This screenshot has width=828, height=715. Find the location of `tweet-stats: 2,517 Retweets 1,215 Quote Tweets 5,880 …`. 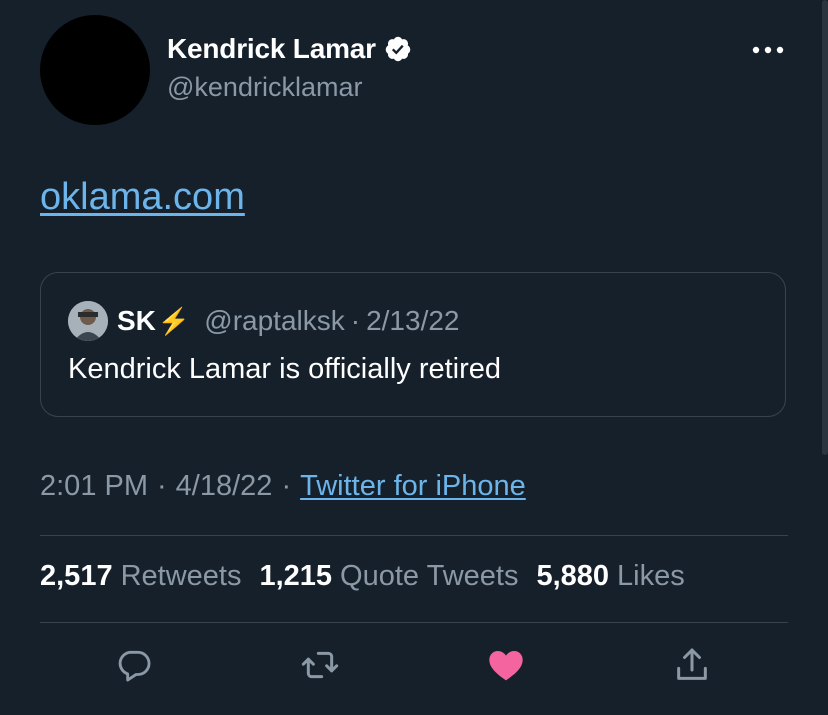

tweet-stats: 2,517 Retweets 1,215 Quote Tweets 5,880 … is located at coordinates (371, 576).